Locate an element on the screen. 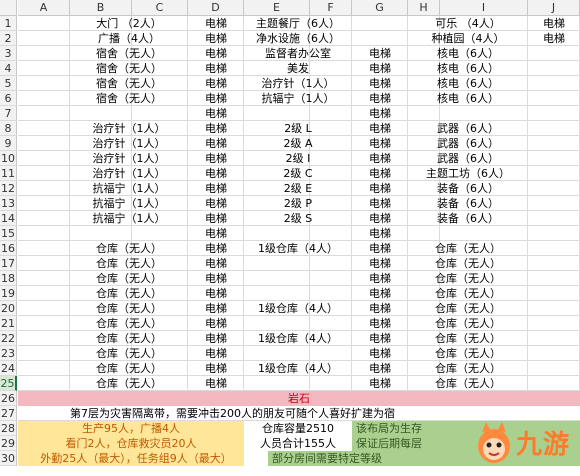  row-header: 7 is located at coordinates (8, 113).